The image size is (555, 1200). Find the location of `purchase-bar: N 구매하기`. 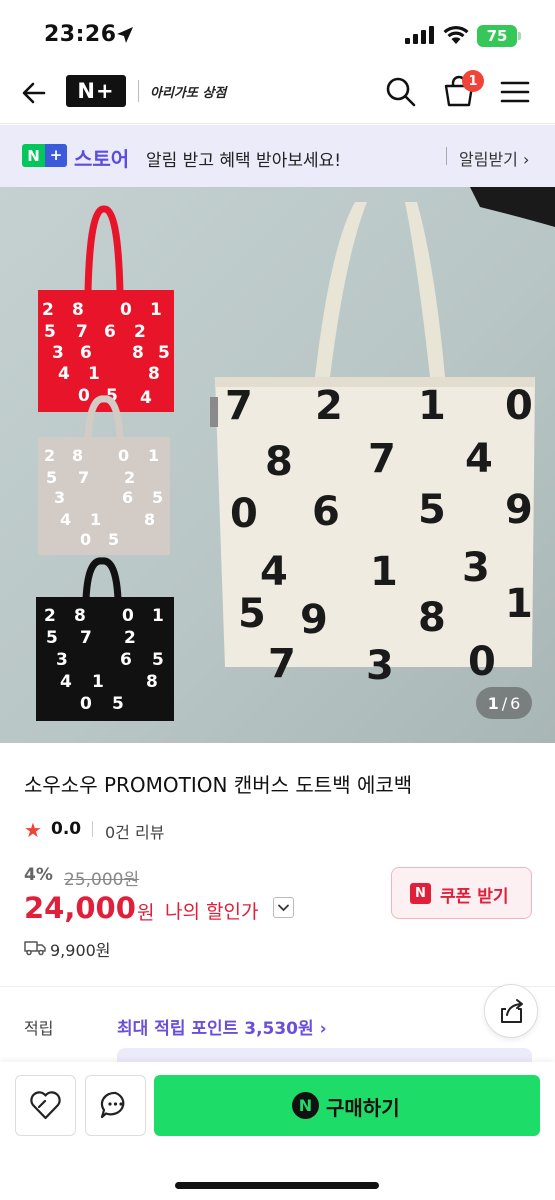

purchase-bar: N 구매하기 is located at coordinates (277, 1131).